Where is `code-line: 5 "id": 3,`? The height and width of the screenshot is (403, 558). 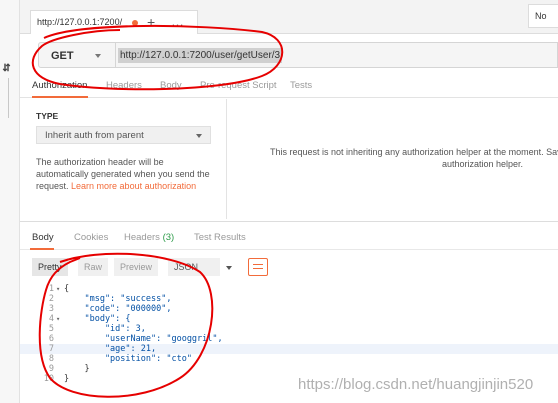
code-line: 5 "id": 3, is located at coordinates (97, 329).